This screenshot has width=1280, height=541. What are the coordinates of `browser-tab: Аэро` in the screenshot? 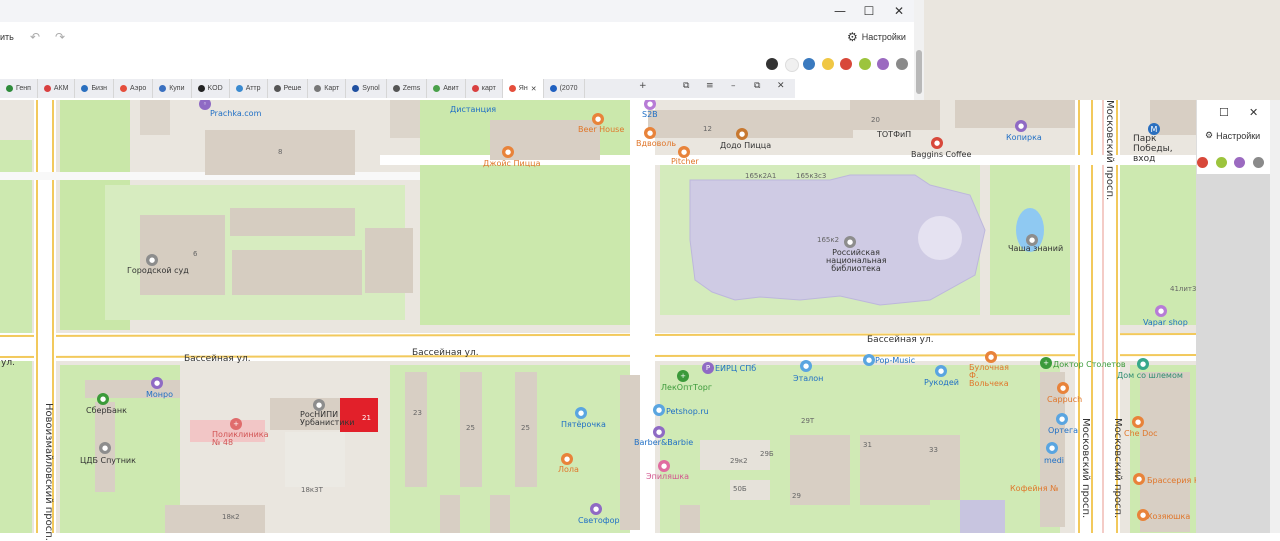 It's located at (134, 88).